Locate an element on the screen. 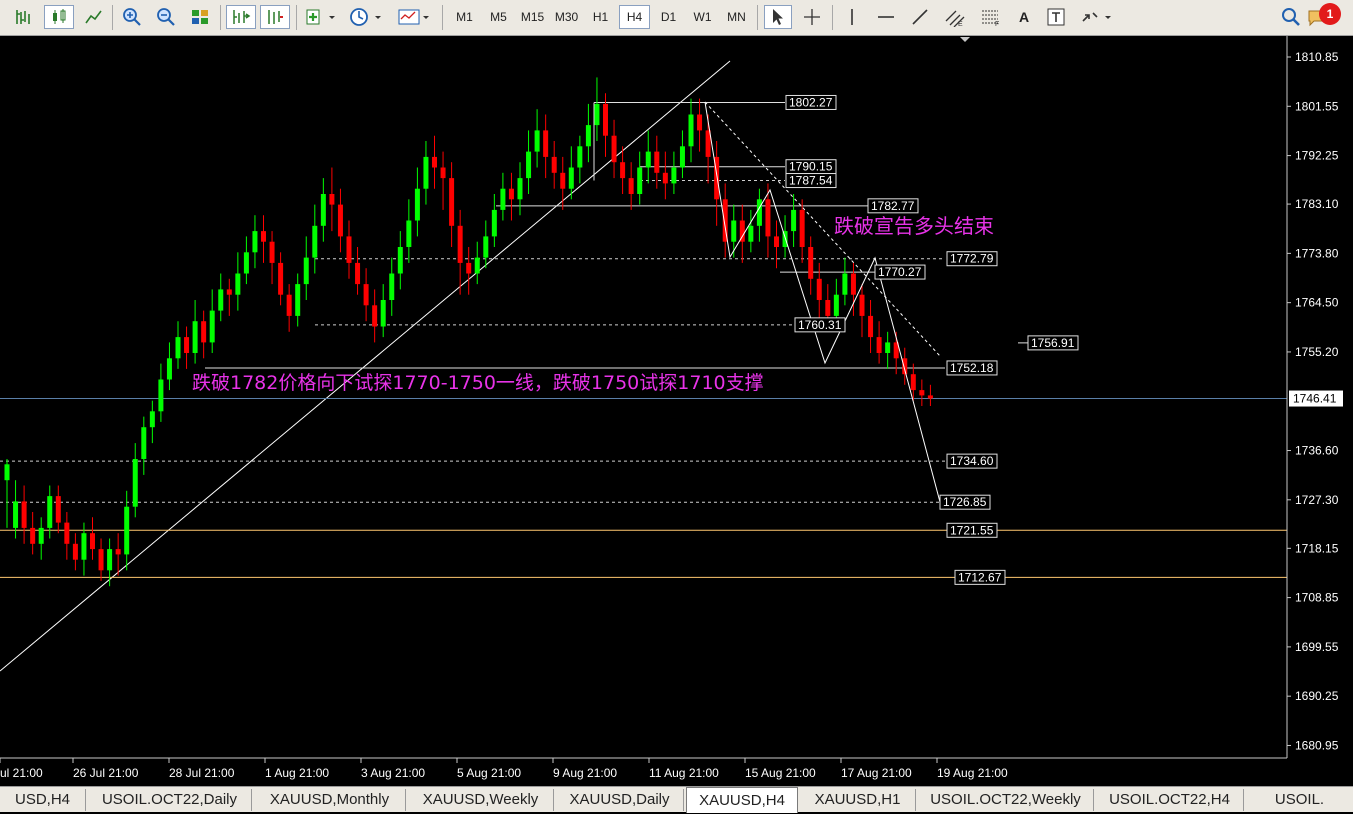 This screenshot has width=1353, height=814. level-label-1734-60: 1734.60 is located at coordinates (972, 461).